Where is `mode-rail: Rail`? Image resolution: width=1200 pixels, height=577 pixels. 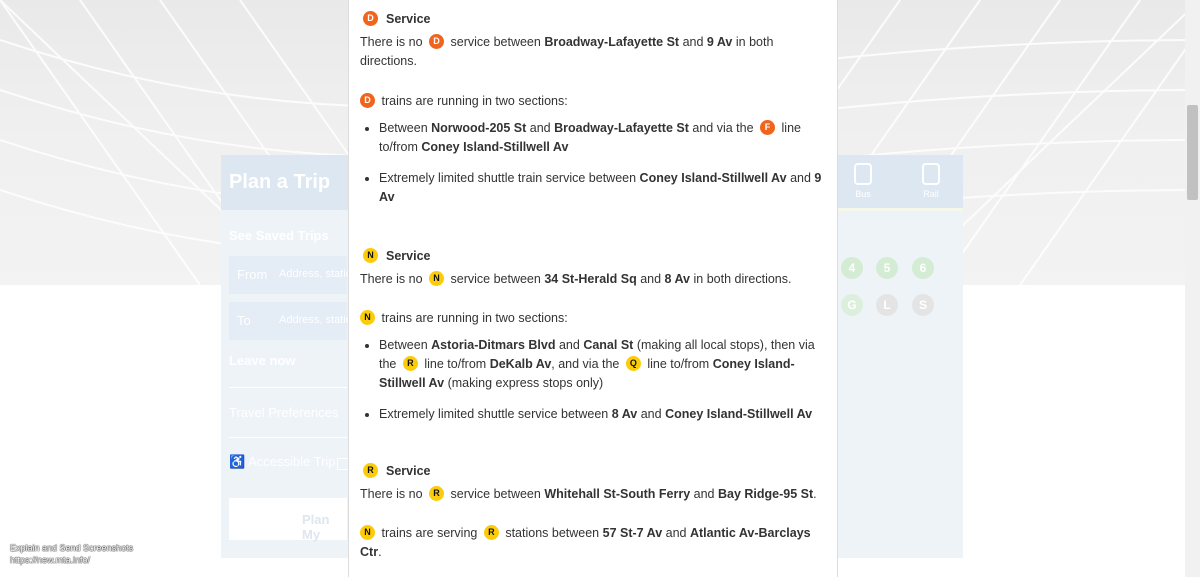
mode-rail: Rail is located at coordinates (931, 181).